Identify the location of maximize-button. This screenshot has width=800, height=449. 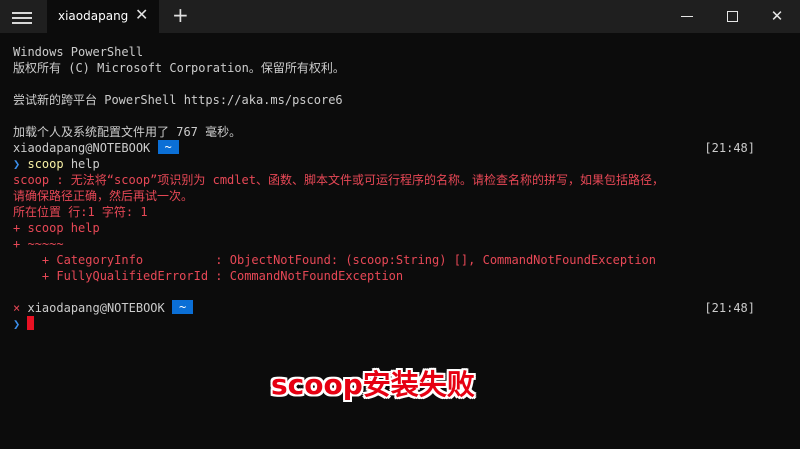
(732, 16).